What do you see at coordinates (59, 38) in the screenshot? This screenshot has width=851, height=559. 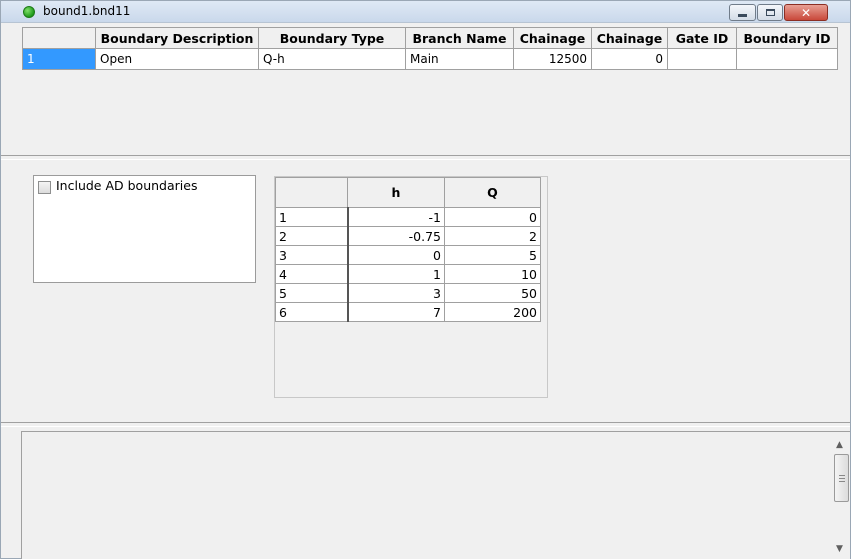 I see `corner-header-cell` at bounding box center [59, 38].